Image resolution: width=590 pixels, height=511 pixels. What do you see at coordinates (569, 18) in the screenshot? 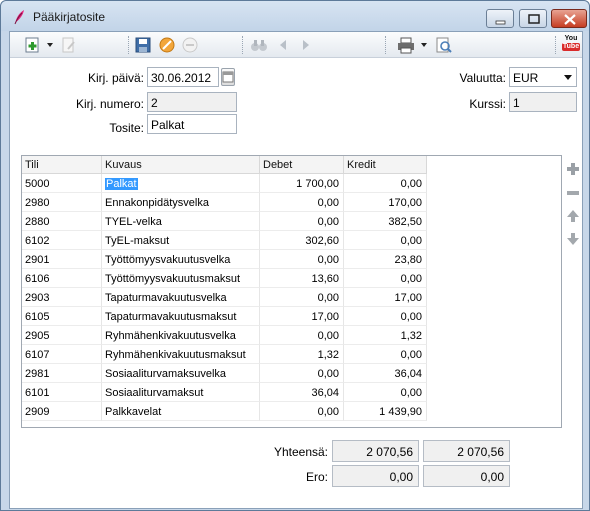
I see `close-button` at bounding box center [569, 18].